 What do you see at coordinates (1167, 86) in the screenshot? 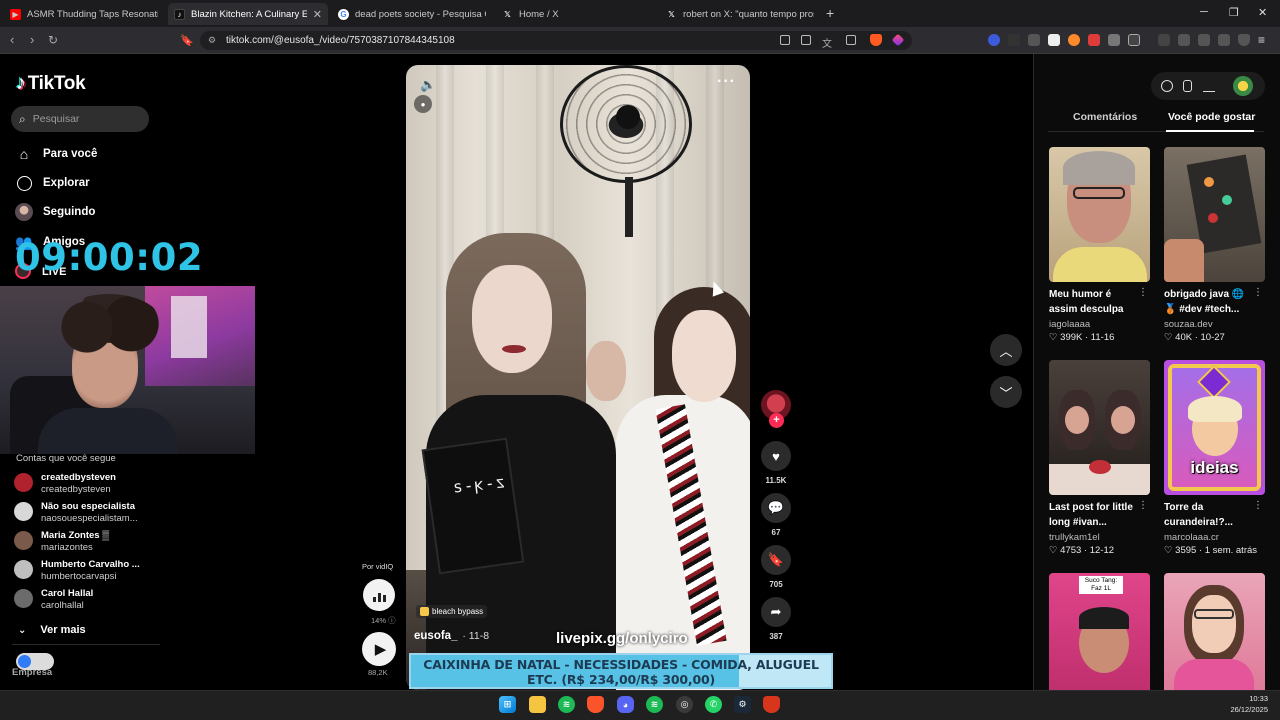
I see `compass-icon` at bounding box center [1167, 86].